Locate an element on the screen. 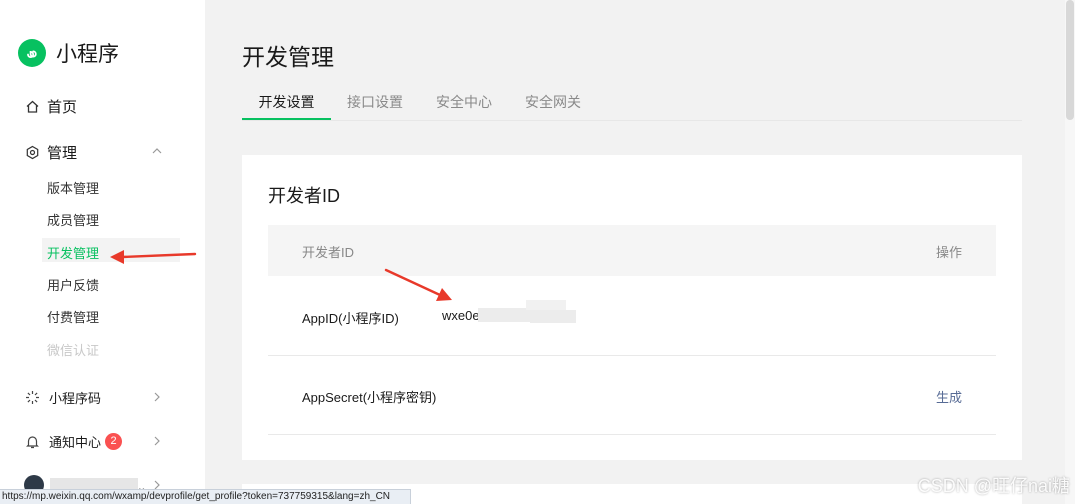  table-header: 开发者ID 操作 is located at coordinates (632, 250).